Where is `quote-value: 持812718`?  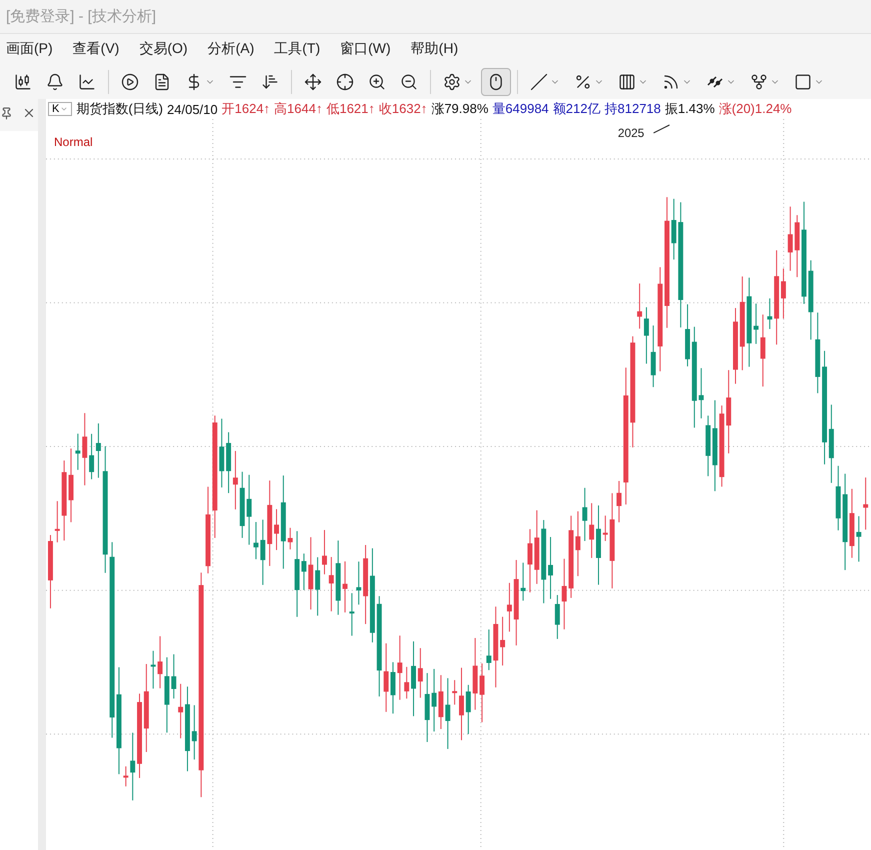
quote-value: 持812718 is located at coordinates (632, 109).